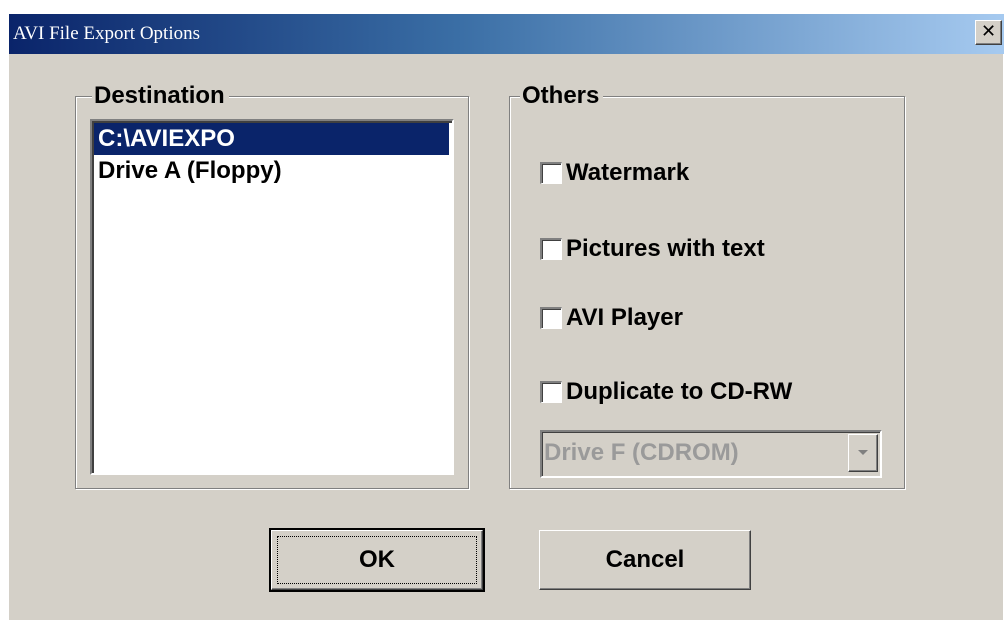 The width and height of the screenshot is (1005, 620). What do you see at coordinates (627, 173) in the screenshot?
I see `watermark-label: Watermark` at bounding box center [627, 173].